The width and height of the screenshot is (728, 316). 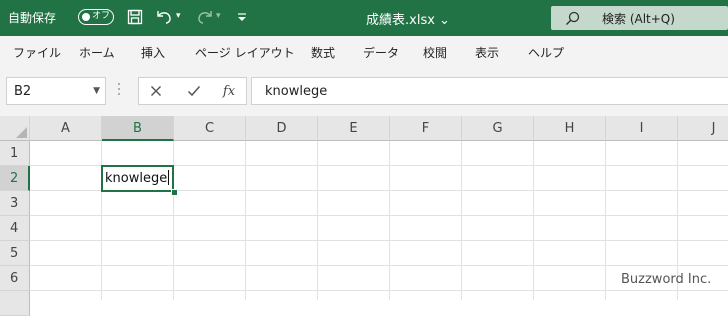 What do you see at coordinates (97, 52) in the screenshot?
I see `tab-home: ホーム` at bounding box center [97, 52].